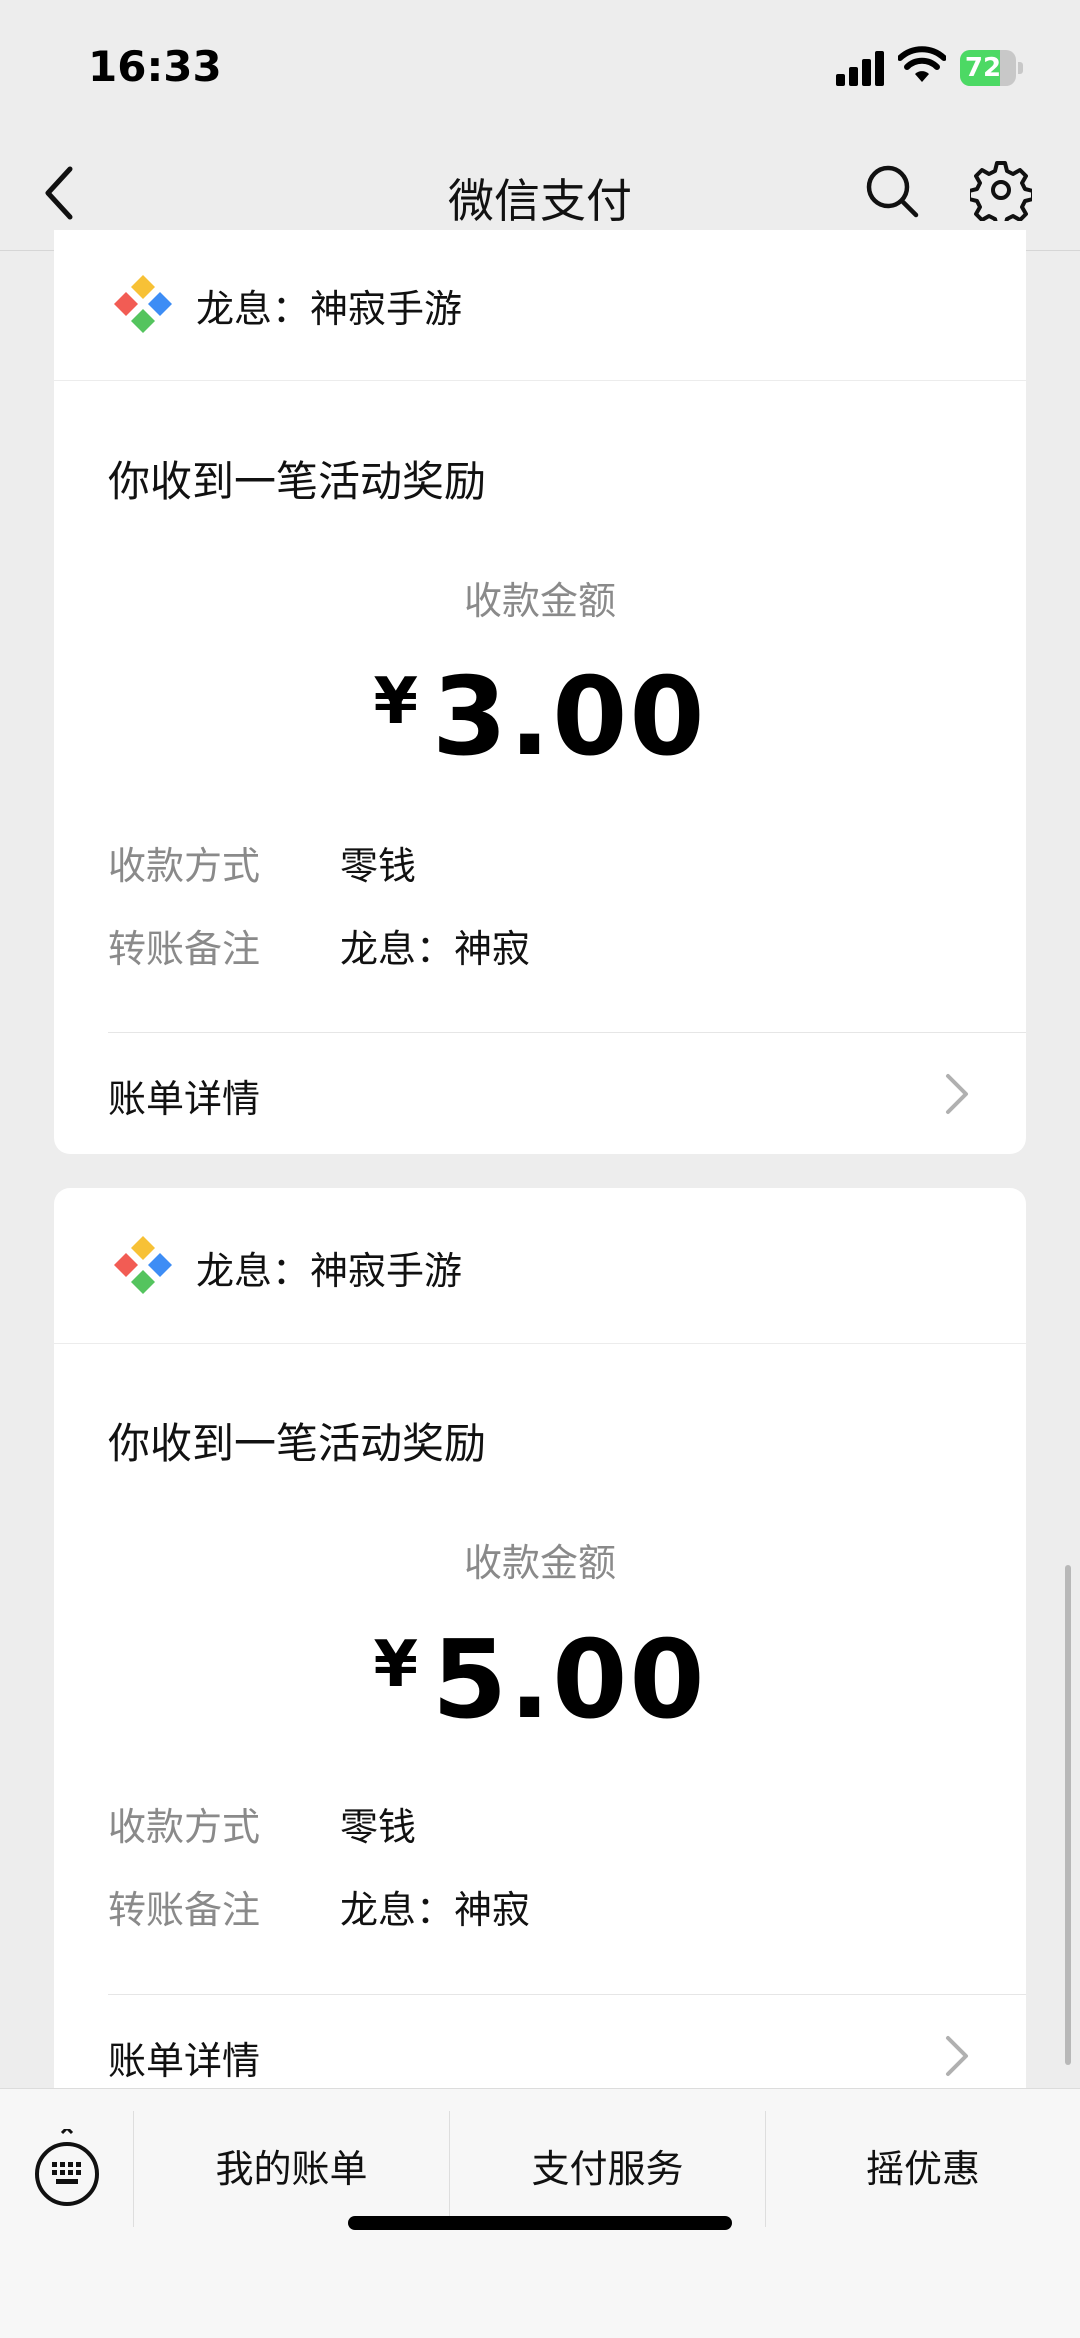 The width and height of the screenshot is (1080, 2338). Describe the element at coordinates (983, 68) in the screenshot. I see `battery-percent: 72` at that location.